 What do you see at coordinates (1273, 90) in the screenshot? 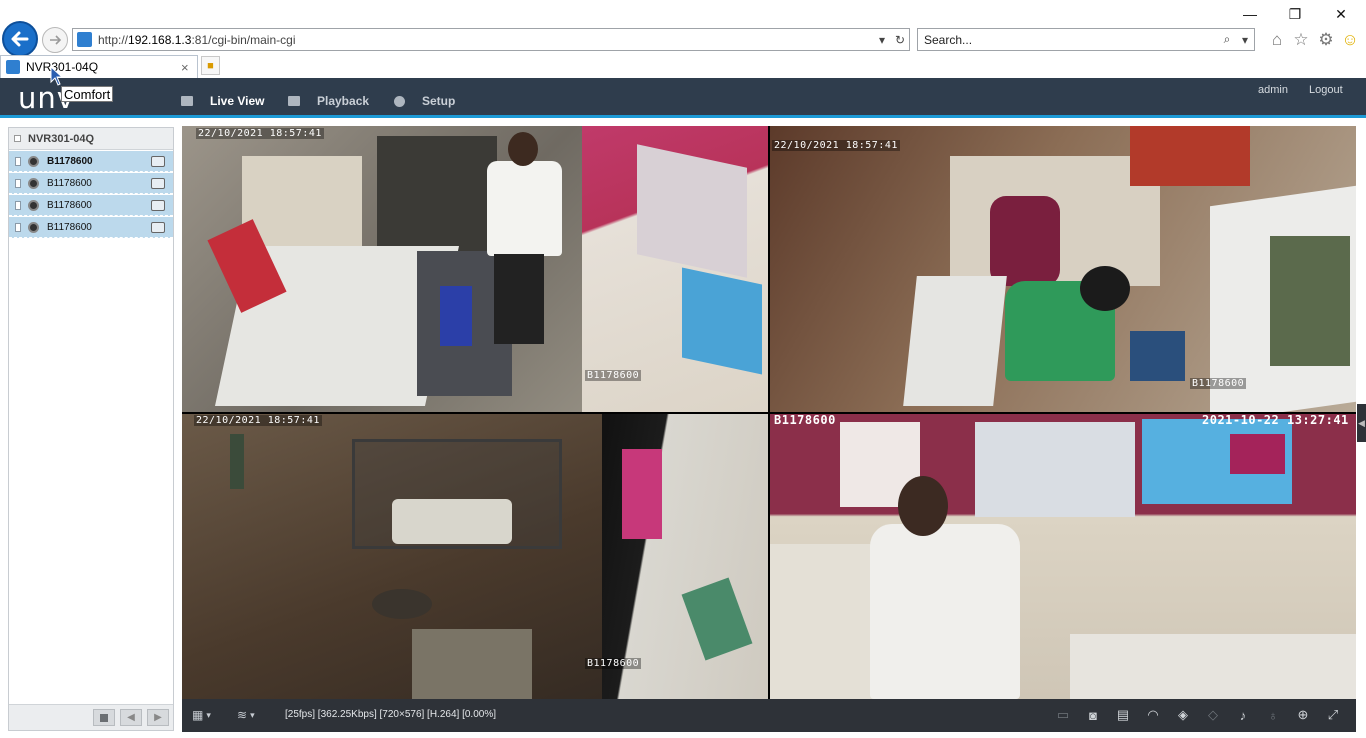
I see `user-name: admin` at bounding box center [1273, 90].